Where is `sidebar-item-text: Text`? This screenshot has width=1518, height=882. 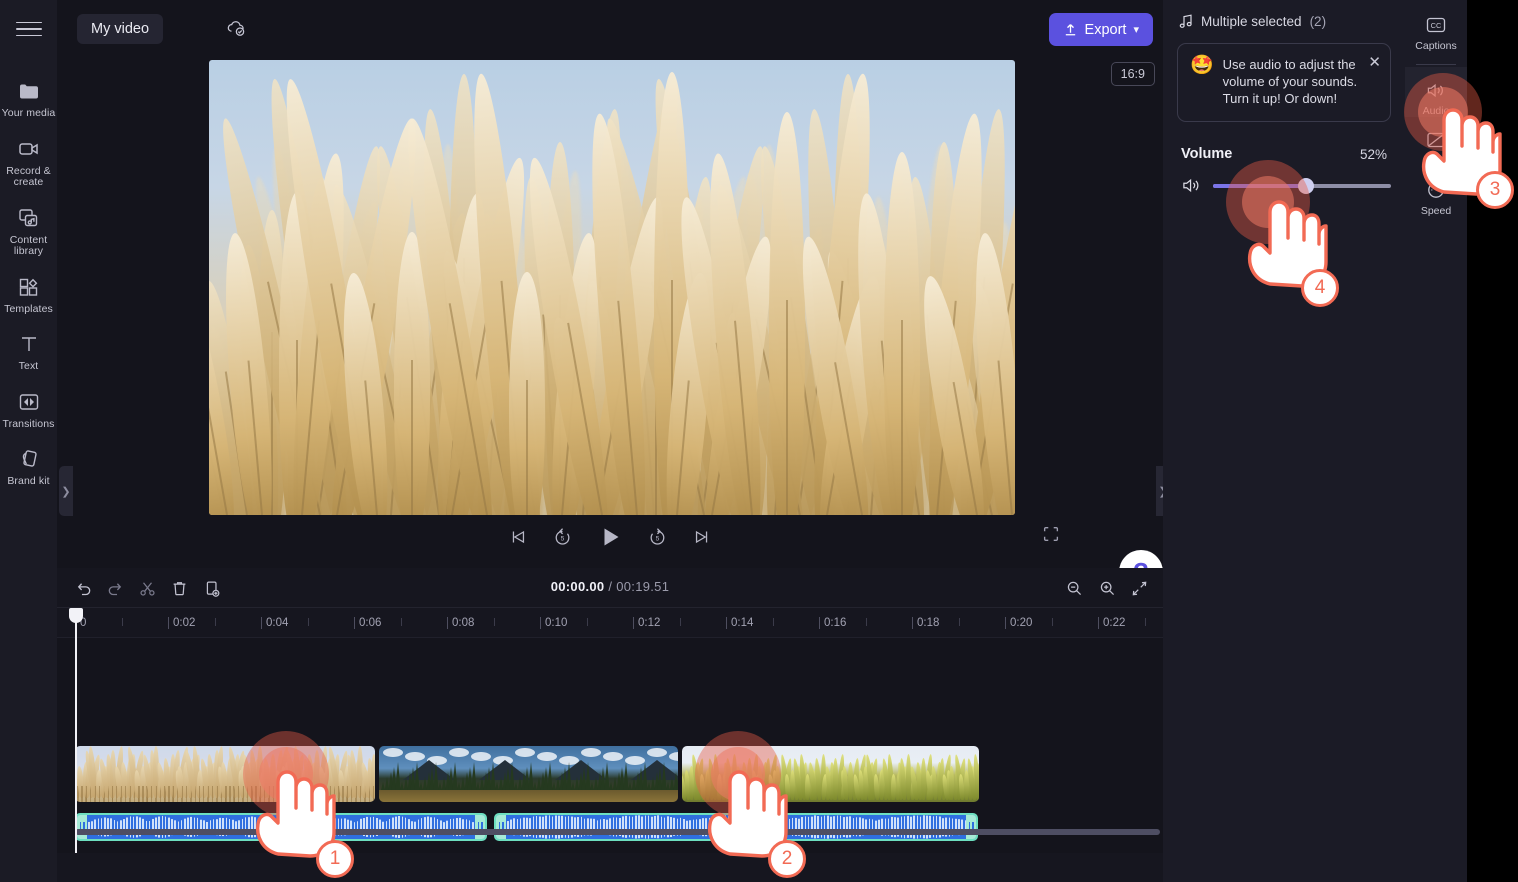 sidebar-item-text: Text is located at coordinates (28, 352).